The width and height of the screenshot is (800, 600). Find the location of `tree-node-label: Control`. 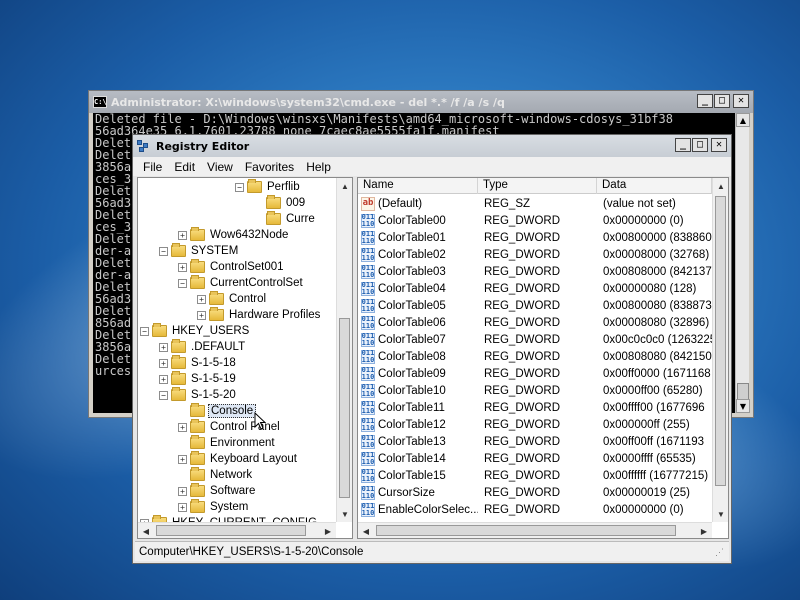

tree-node-label: Control is located at coordinates (247, 299).